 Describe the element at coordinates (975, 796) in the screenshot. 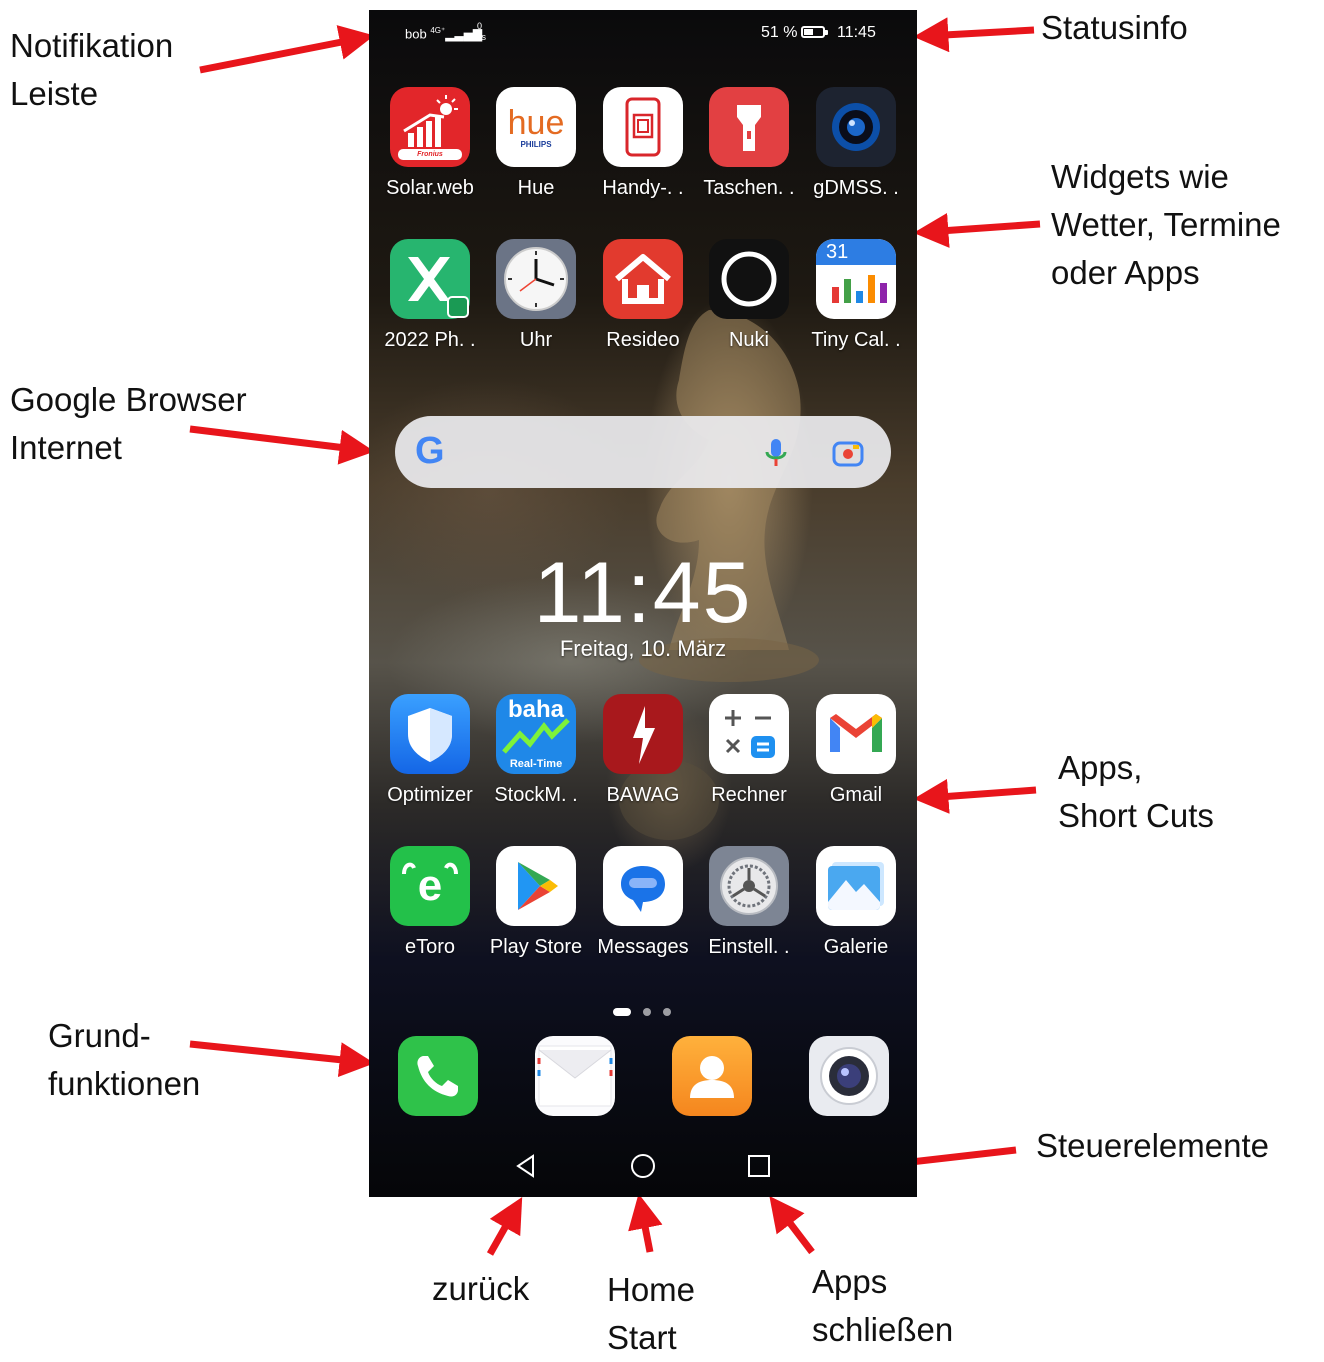

I see `arrow-apps-shortcuts` at that location.